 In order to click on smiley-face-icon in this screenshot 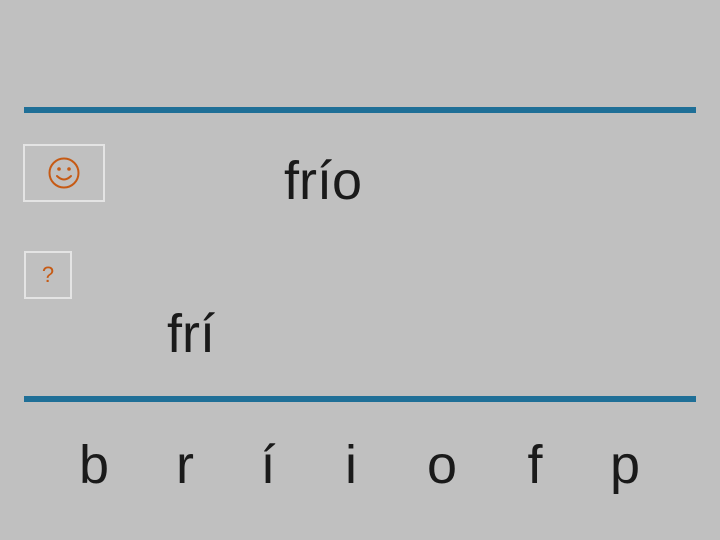, I will do `click(64, 173)`.